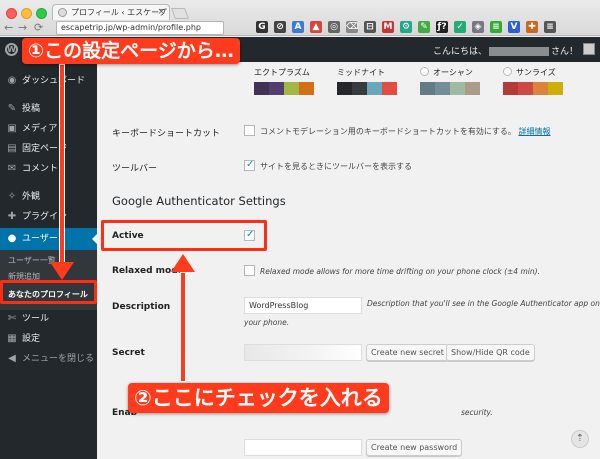 The image size is (600, 459). Describe the element at coordinates (478, 27) in the screenshot. I see `extension-icon: ◈` at that location.